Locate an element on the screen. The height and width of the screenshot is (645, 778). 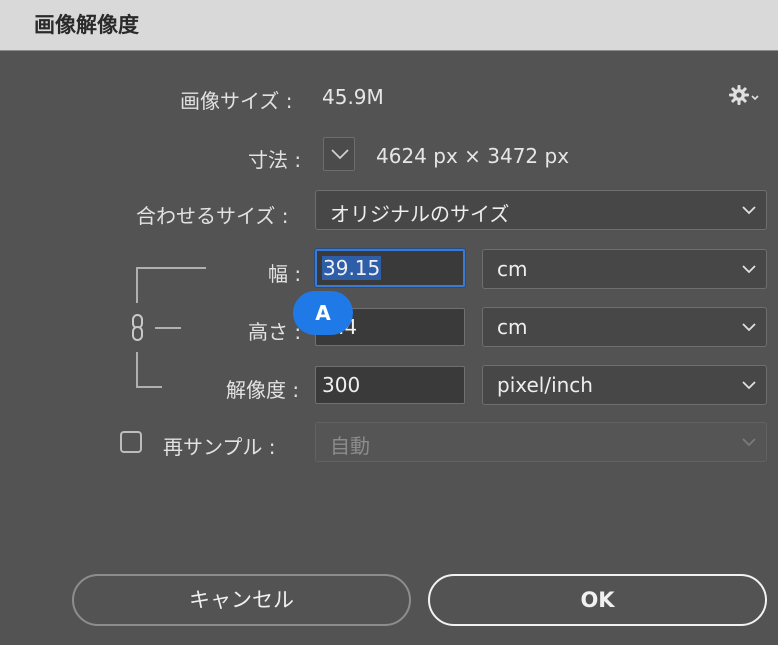
resolution-unit: pixel/inch is located at coordinates (545, 385).